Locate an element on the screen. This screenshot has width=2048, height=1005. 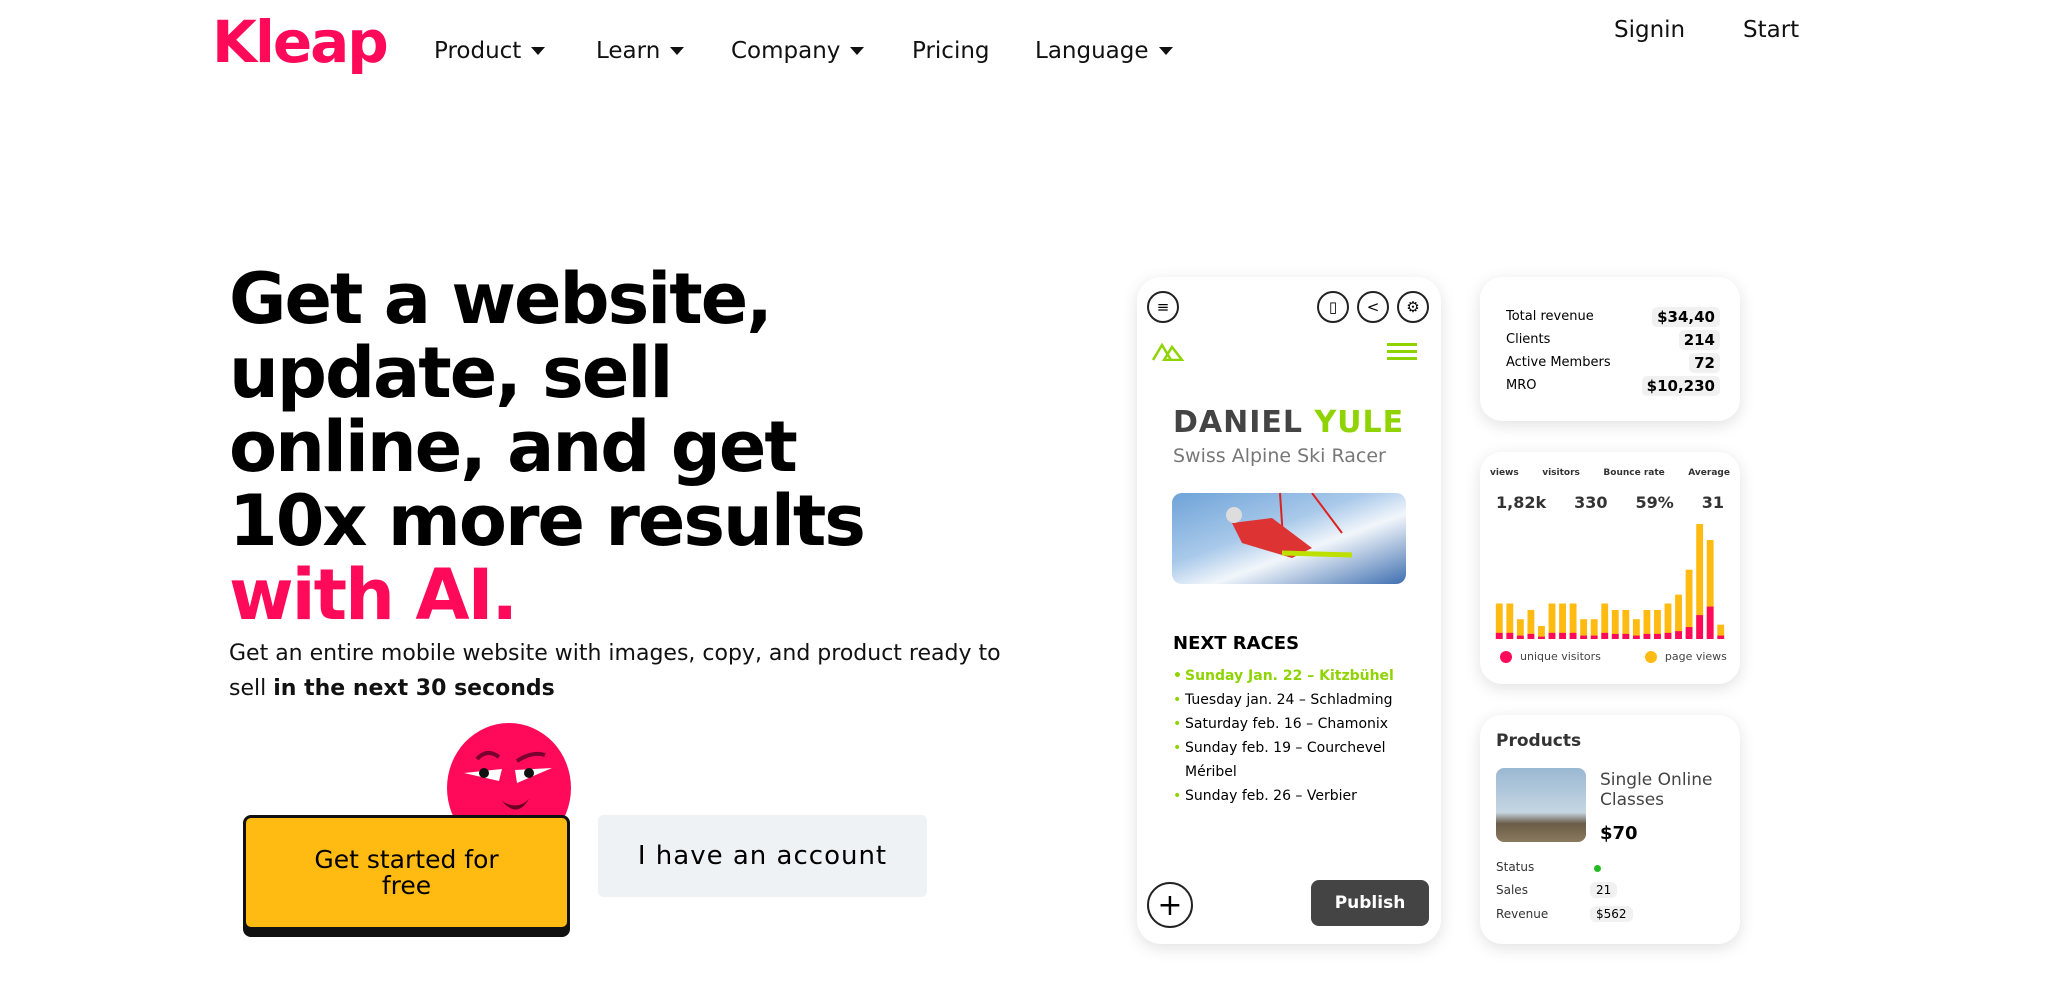
legend-unique-visitors: unique visitors is located at coordinates (1550, 656).